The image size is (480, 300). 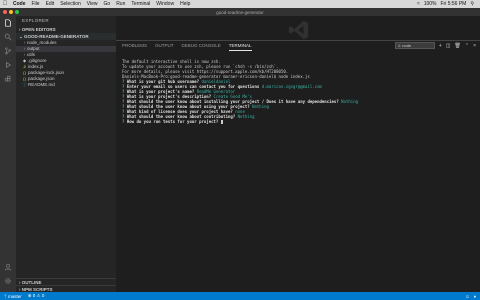 I want to click on tab-debug-console: DEBUG CONSOLE, so click(x=201, y=46).